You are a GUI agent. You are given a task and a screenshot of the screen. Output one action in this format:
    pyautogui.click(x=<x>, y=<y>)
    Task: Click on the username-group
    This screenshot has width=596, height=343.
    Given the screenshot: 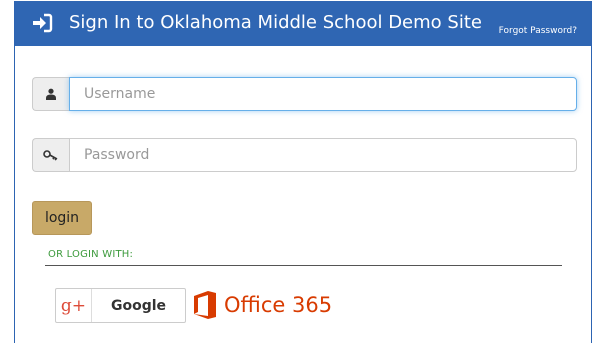 What is the action you would take?
    pyautogui.click(x=304, y=94)
    